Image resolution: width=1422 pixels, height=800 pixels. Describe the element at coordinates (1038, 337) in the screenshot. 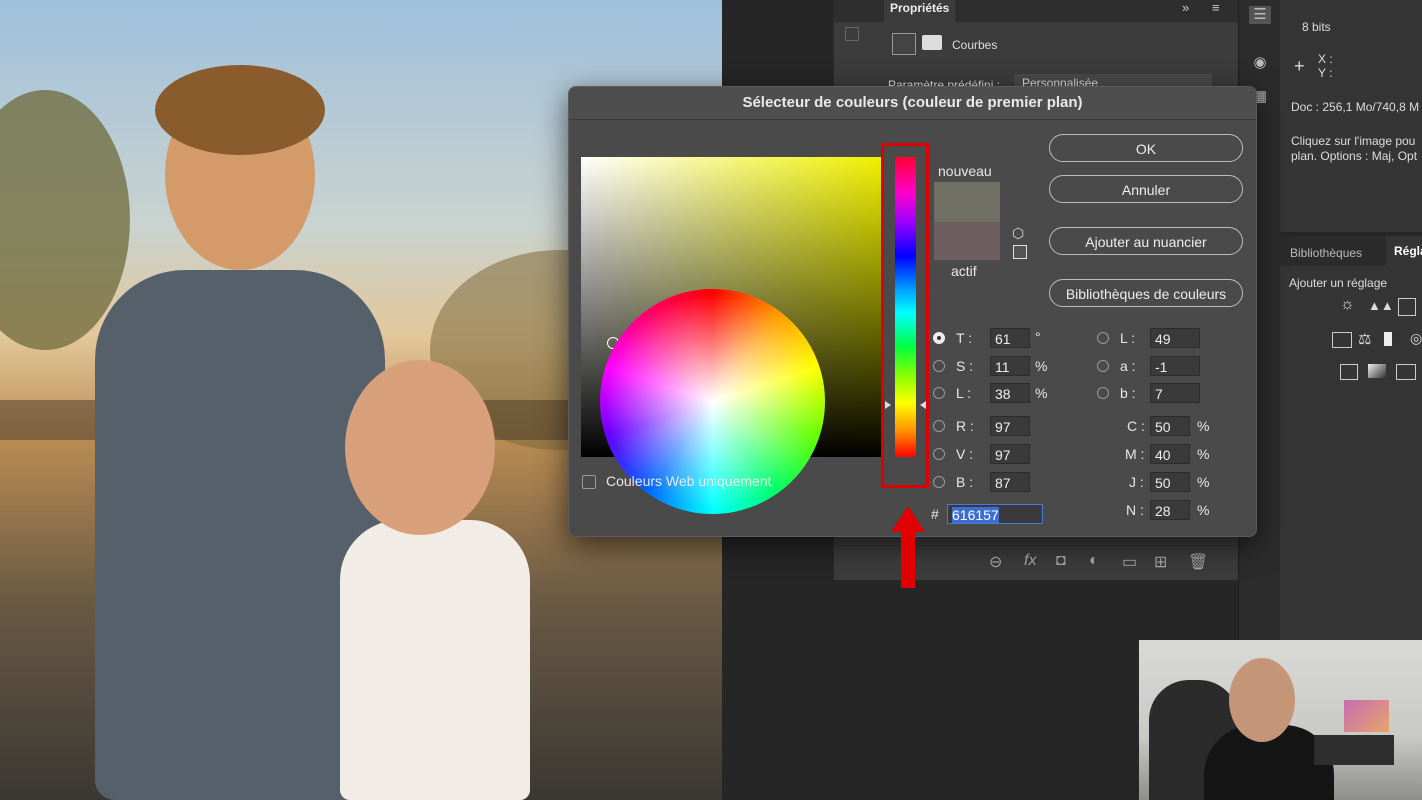

I see `hue-unit: °` at that location.